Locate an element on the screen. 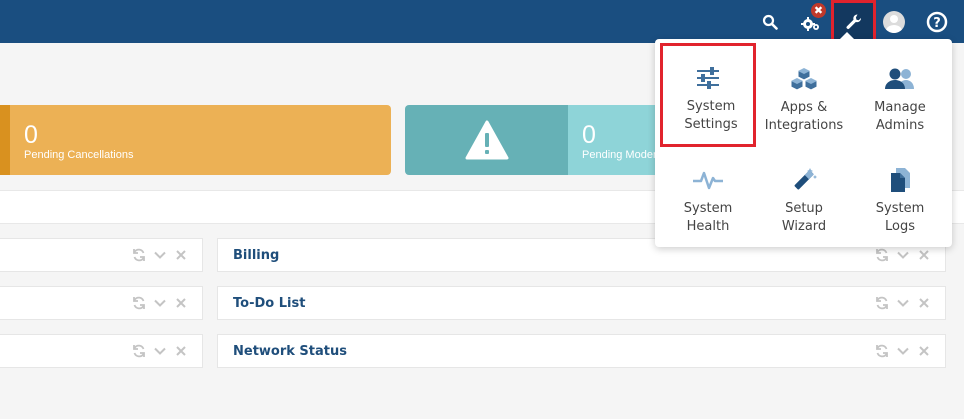  menu-item-label: Logs is located at coordinates (900, 226).